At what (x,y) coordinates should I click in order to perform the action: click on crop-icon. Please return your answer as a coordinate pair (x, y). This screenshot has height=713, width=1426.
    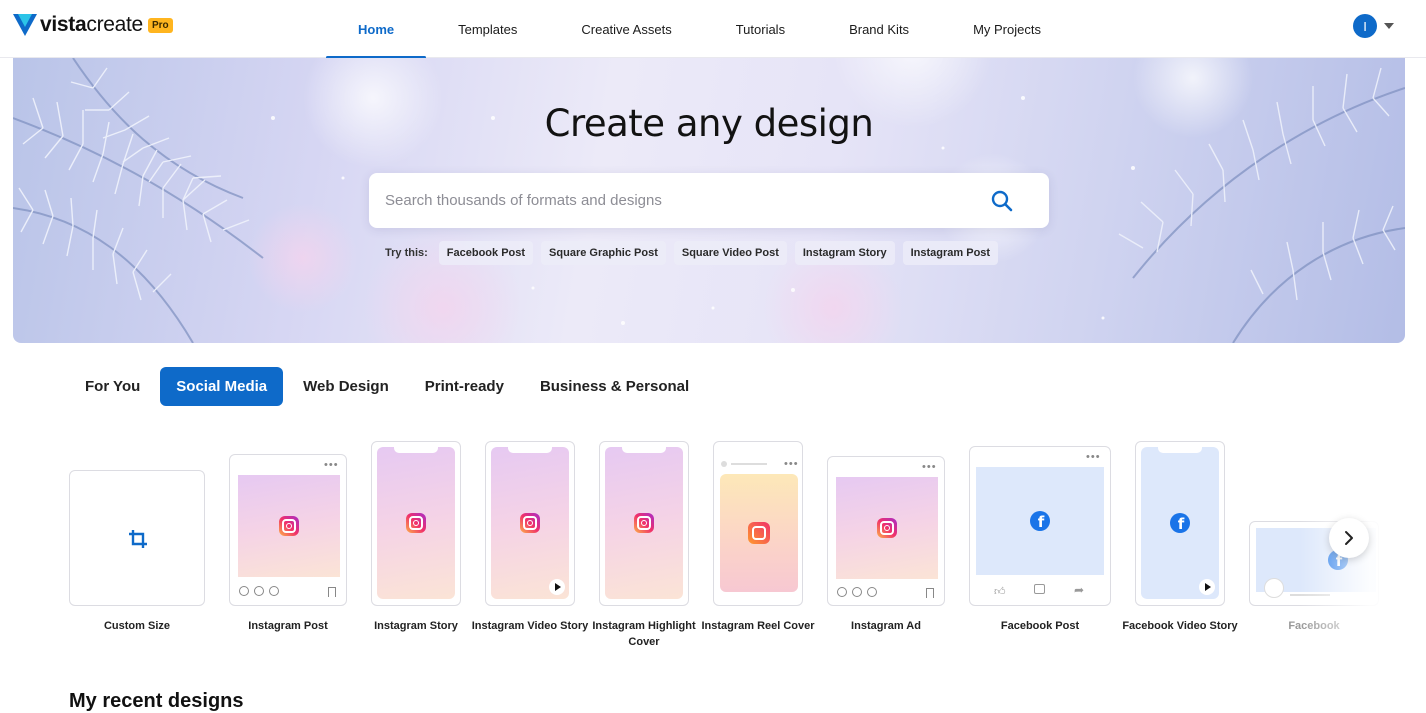
    Looking at the image, I should click on (138, 539).